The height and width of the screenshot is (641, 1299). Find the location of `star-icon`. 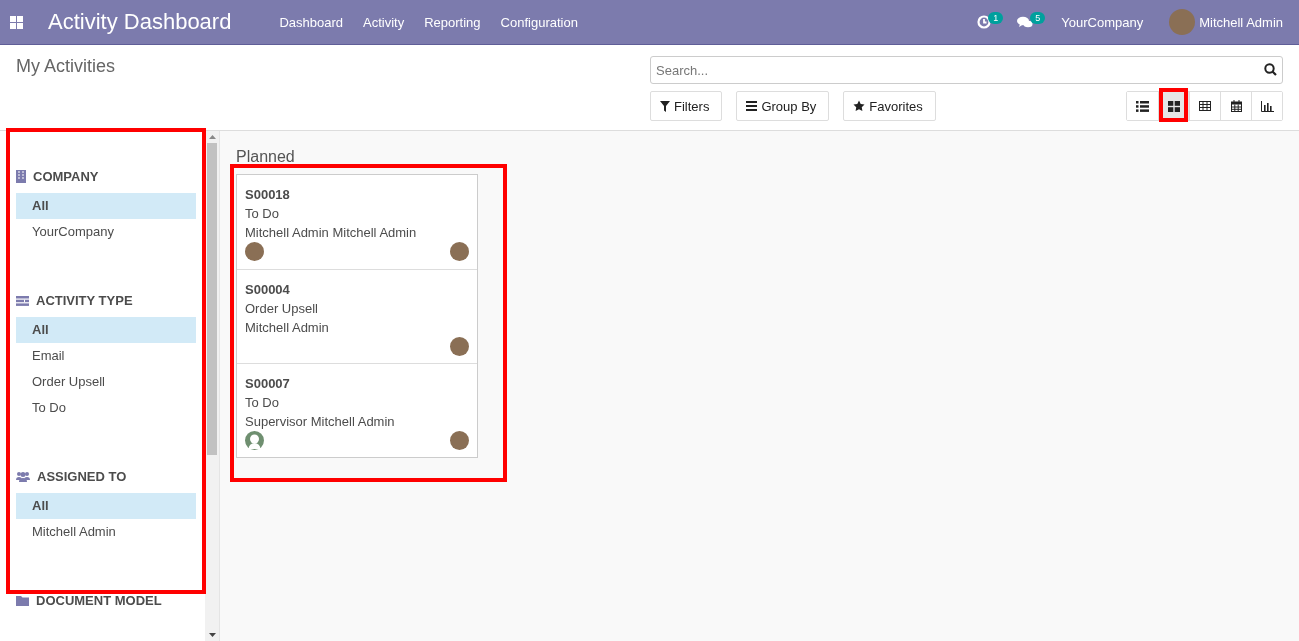

star-icon is located at coordinates (859, 106).